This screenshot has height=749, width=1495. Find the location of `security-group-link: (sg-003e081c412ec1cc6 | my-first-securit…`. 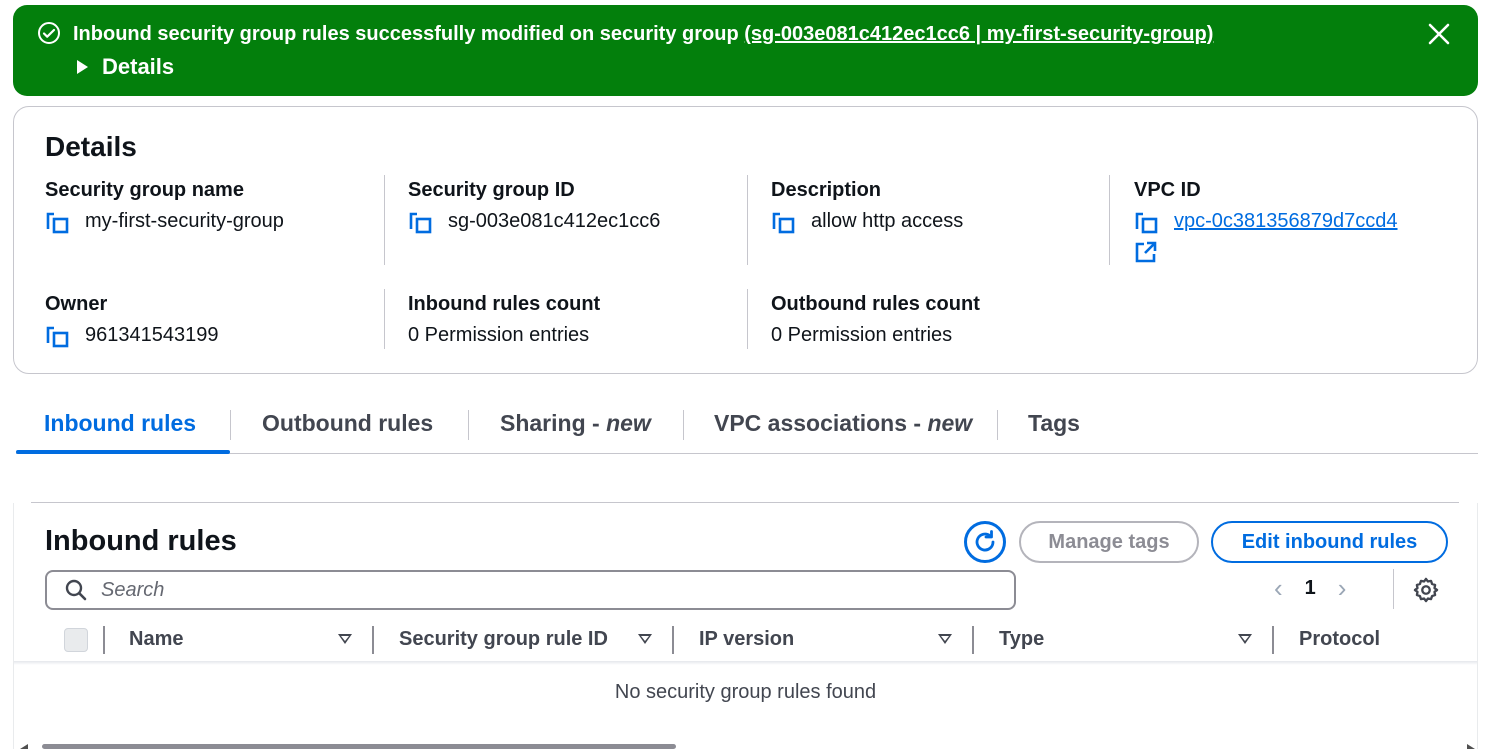

security-group-link: (sg-003e081c412ec1cc6 | my-first-securit… is located at coordinates (978, 34).